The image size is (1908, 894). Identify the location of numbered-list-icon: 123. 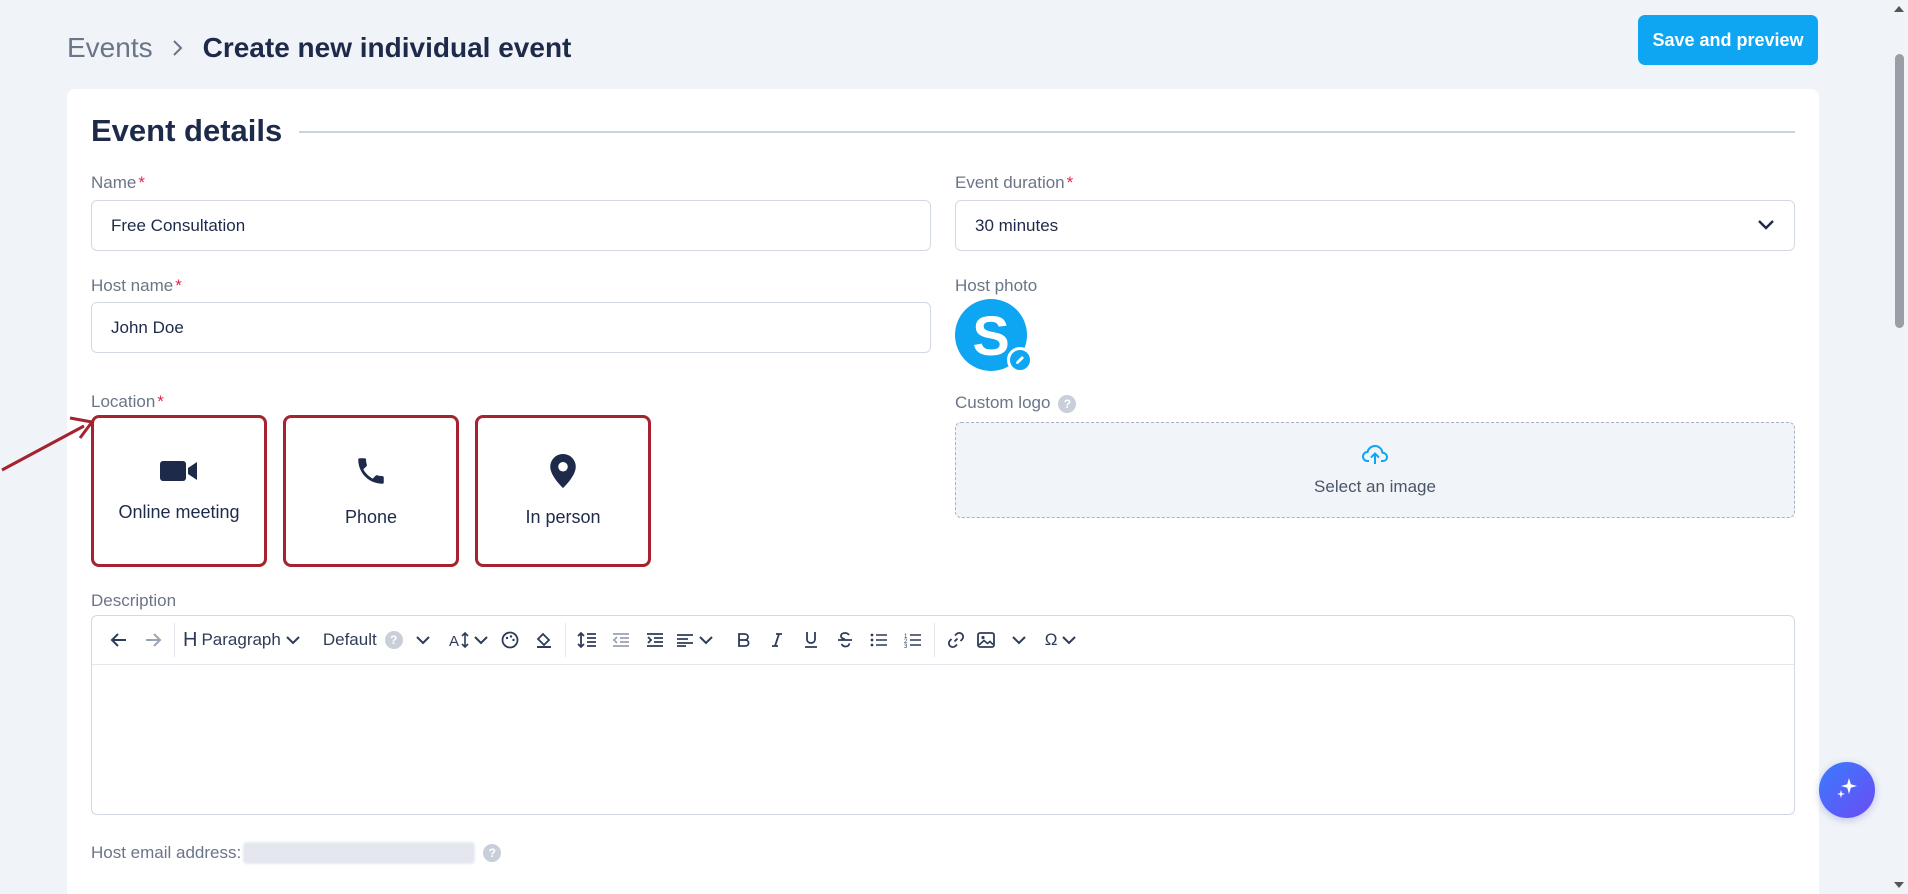
(913, 640).